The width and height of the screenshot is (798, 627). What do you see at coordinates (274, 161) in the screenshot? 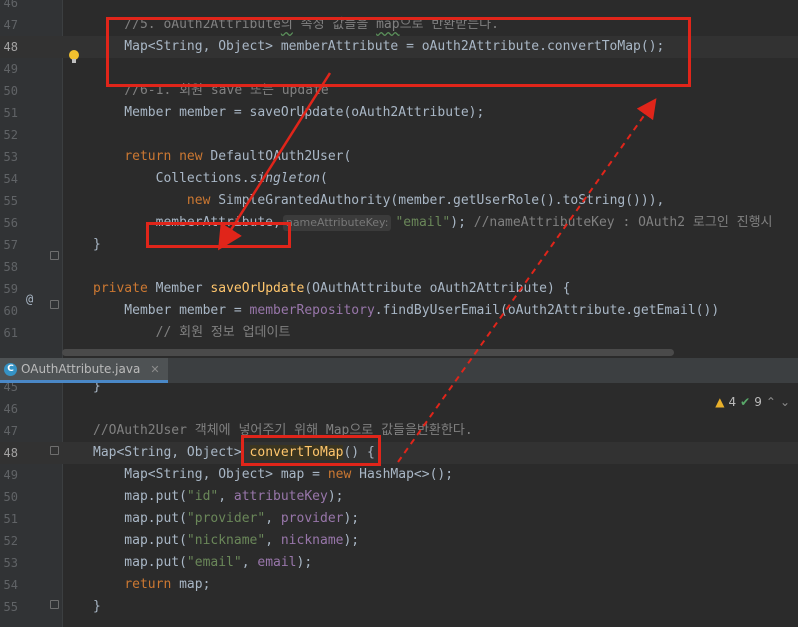
I see `arrow-solid` at bounding box center [274, 161].